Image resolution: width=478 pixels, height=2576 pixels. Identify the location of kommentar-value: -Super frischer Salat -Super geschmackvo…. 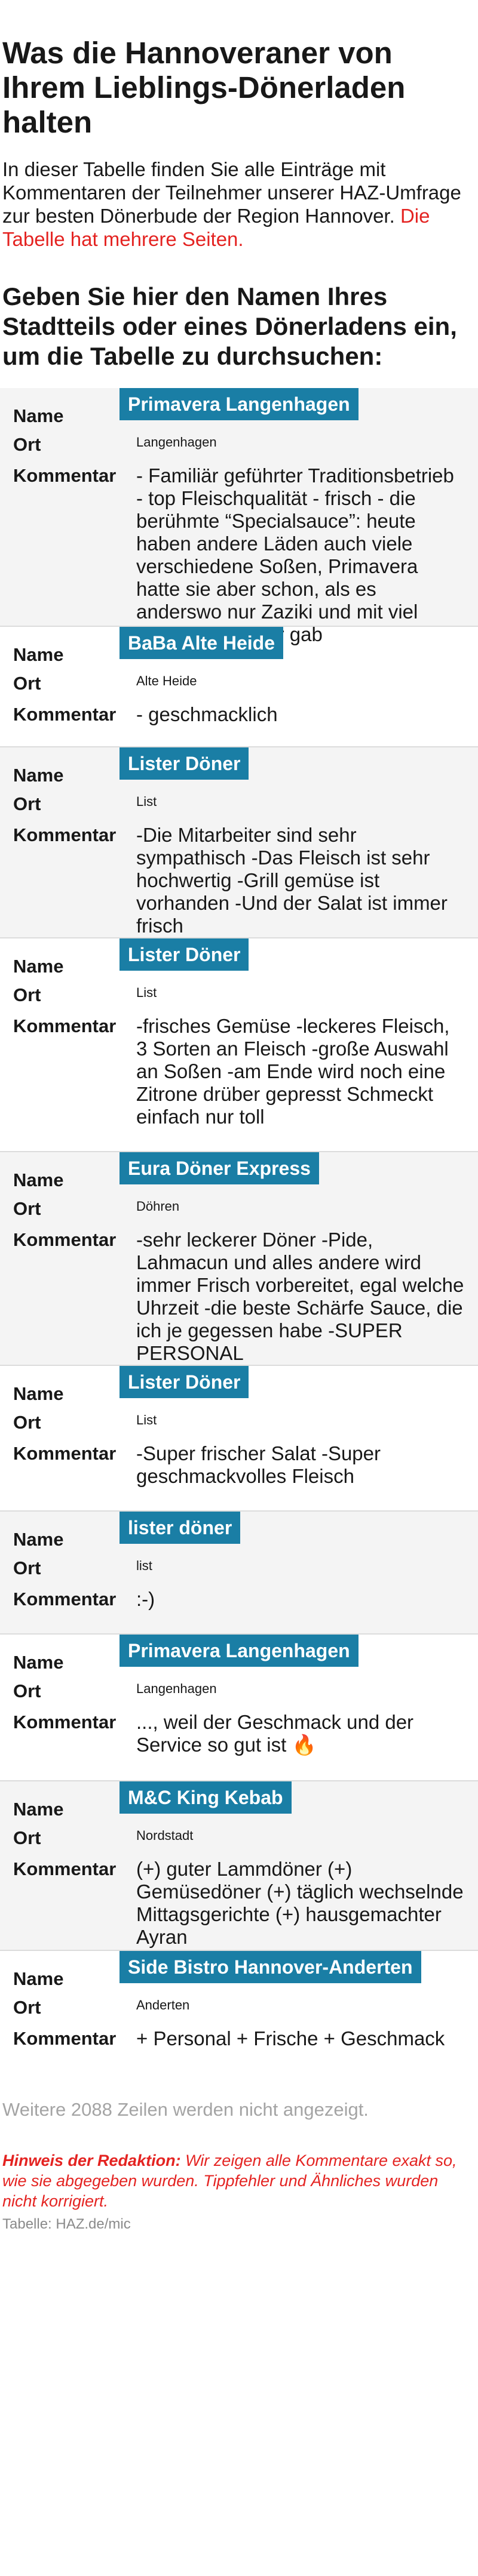
(258, 1464).